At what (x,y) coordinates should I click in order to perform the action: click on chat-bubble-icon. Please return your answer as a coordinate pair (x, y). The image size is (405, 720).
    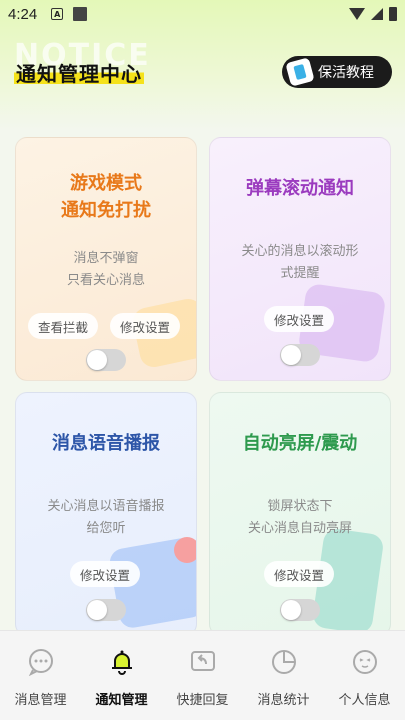
    Looking at the image, I should click on (41, 662).